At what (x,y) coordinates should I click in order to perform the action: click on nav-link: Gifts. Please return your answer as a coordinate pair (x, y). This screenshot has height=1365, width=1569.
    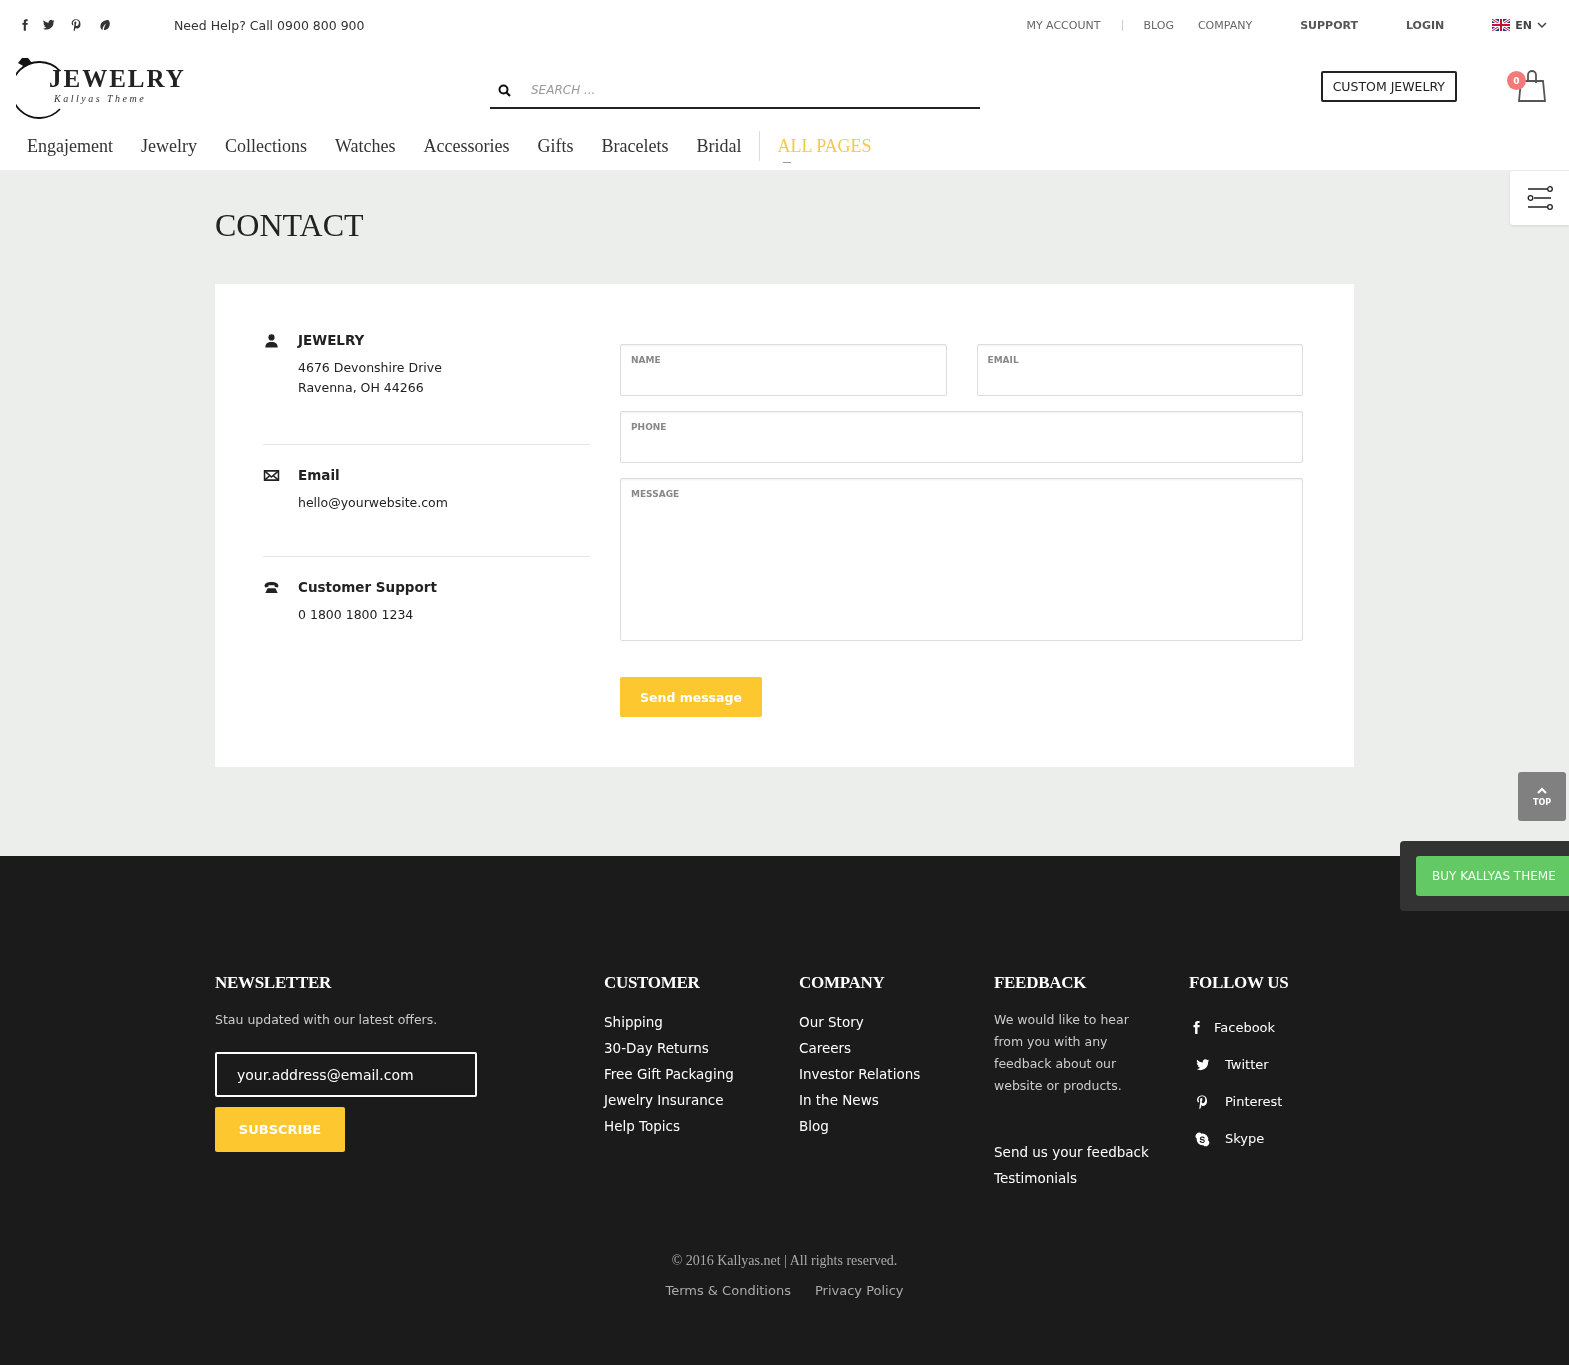
    Looking at the image, I should click on (555, 149).